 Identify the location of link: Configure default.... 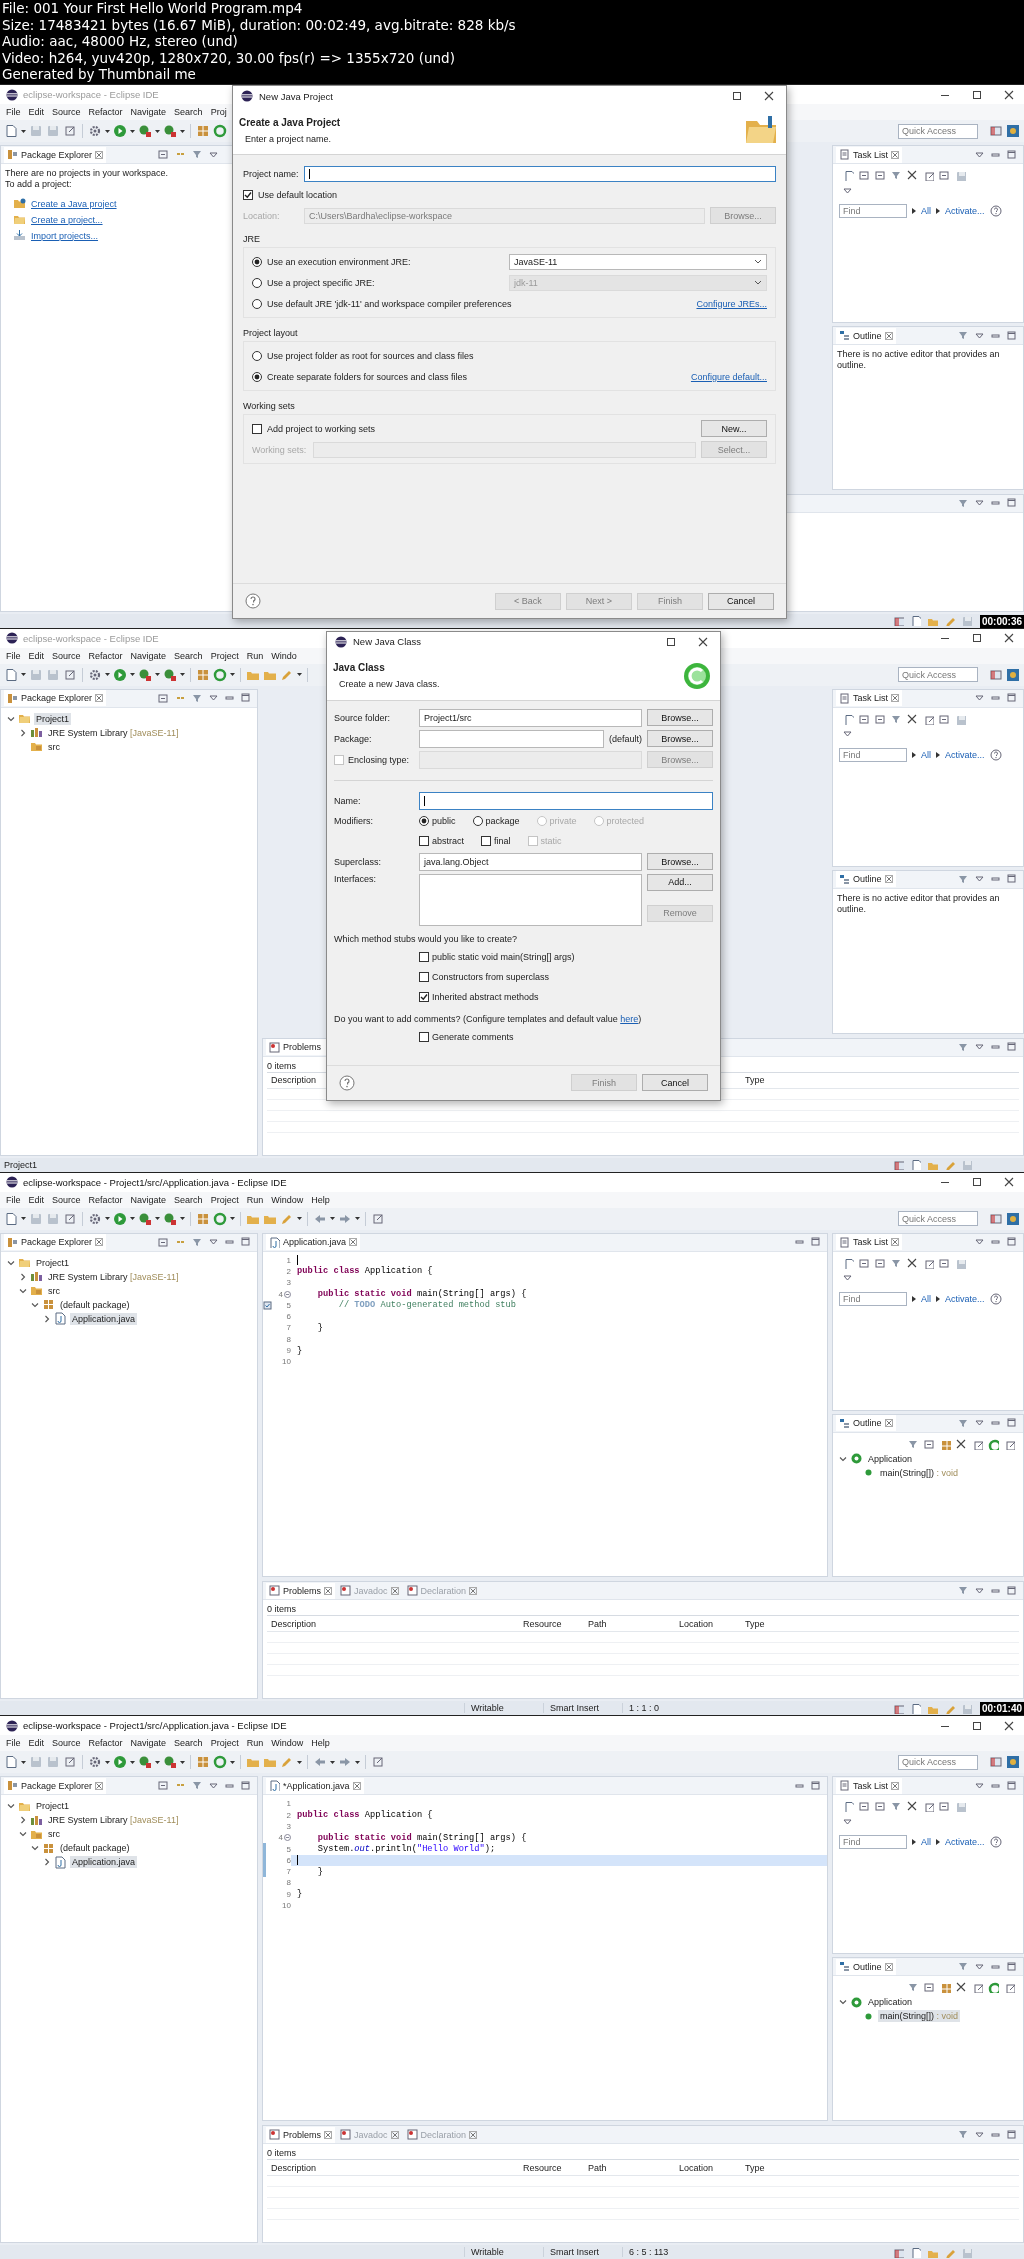
(728, 376).